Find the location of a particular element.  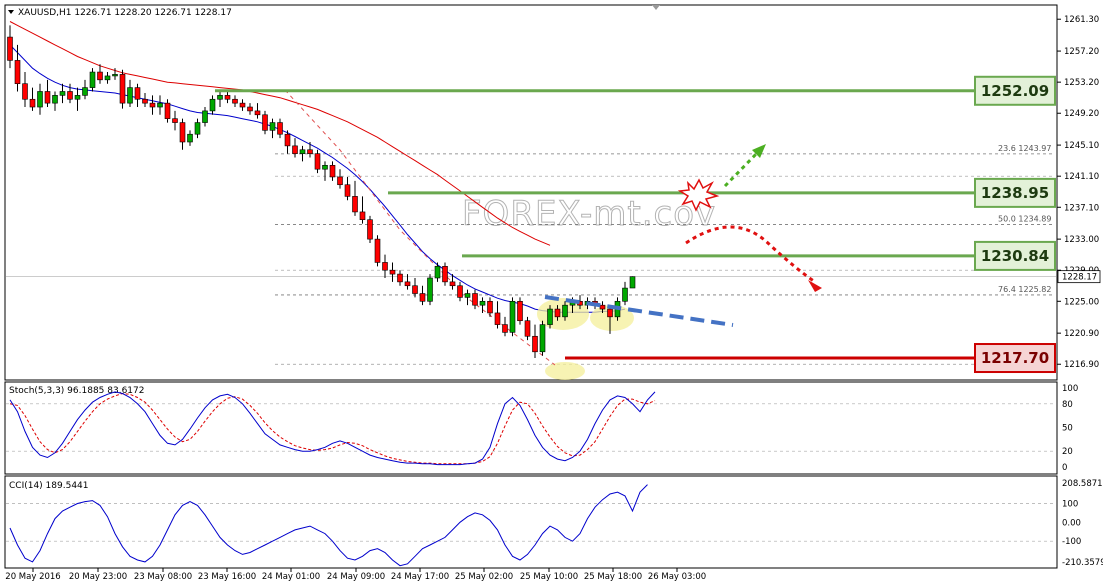

chart-menu-icon is located at coordinates (11, 12).